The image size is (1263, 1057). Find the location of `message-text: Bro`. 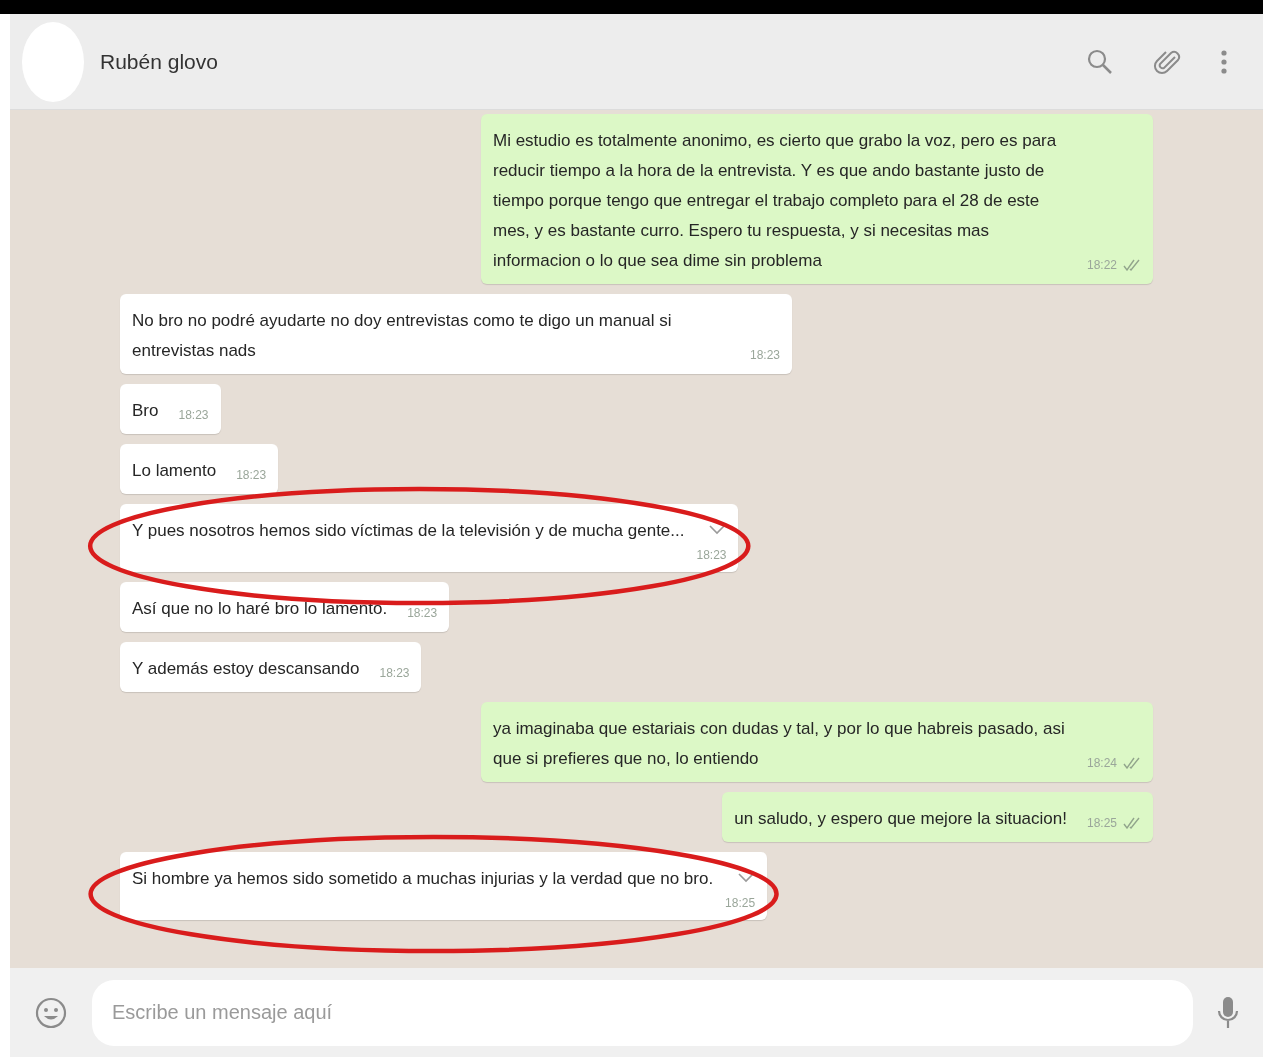

message-text: Bro is located at coordinates (145, 411).